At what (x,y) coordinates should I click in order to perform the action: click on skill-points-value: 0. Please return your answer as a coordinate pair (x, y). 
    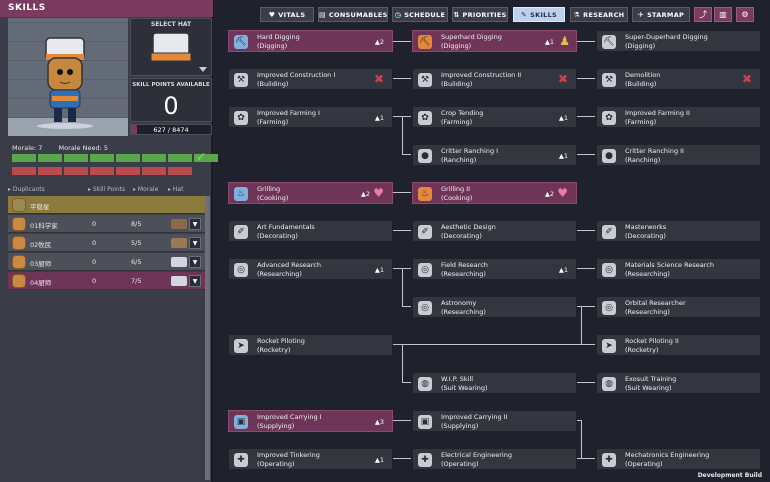
    Looking at the image, I should click on (171, 106).